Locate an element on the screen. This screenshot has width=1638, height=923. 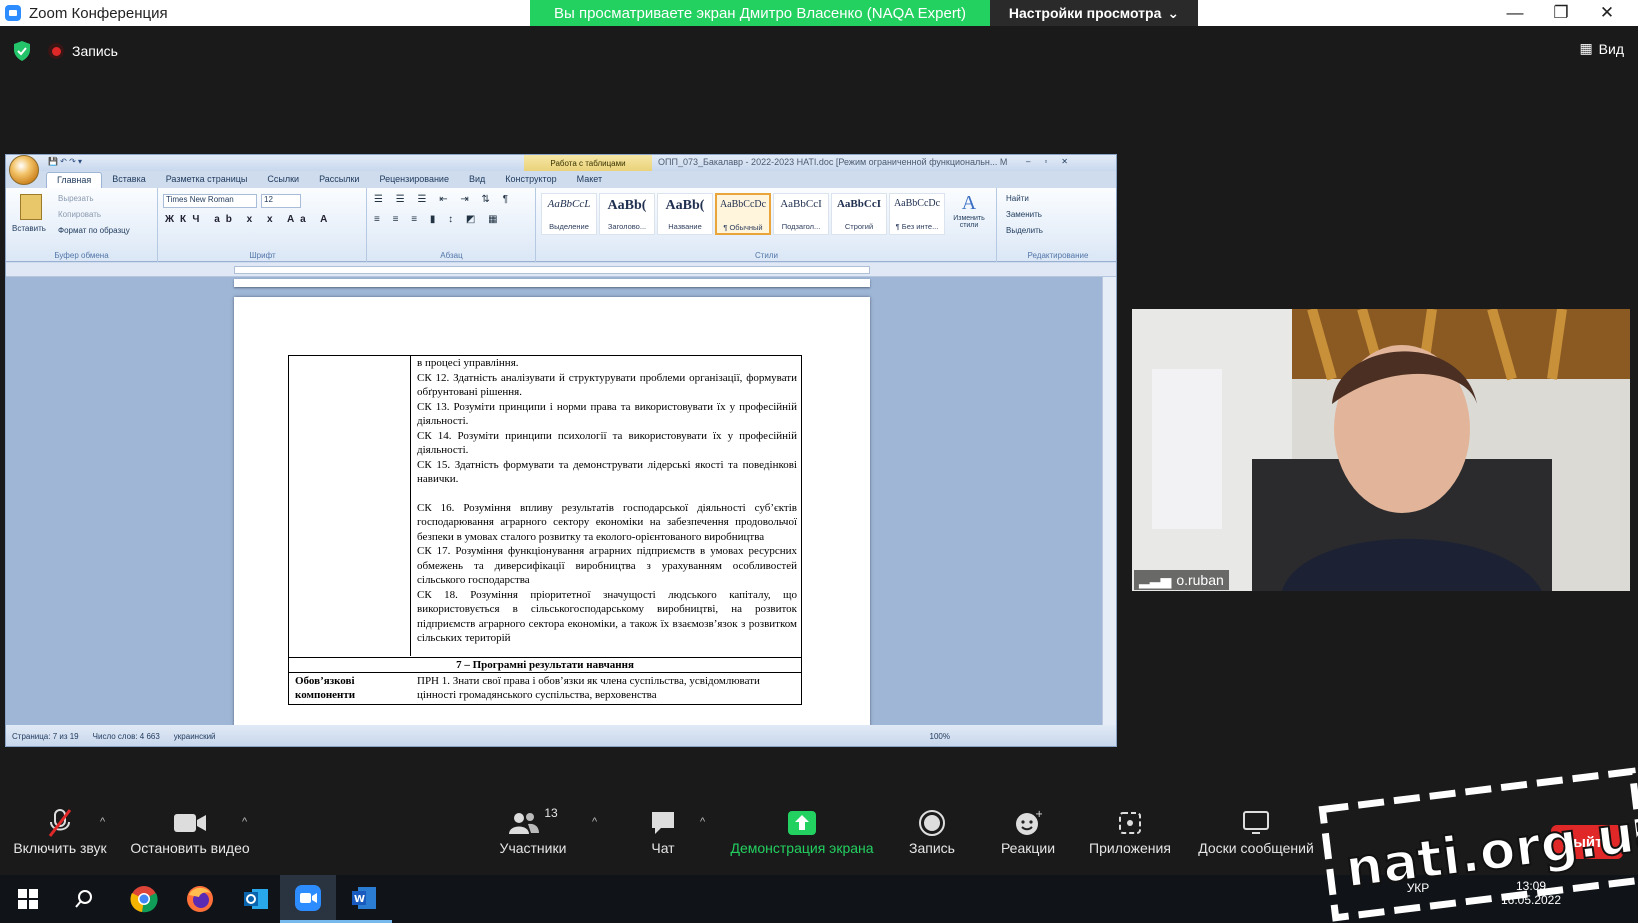
tab-mailings: Рассылки is located at coordinates (339, 179).